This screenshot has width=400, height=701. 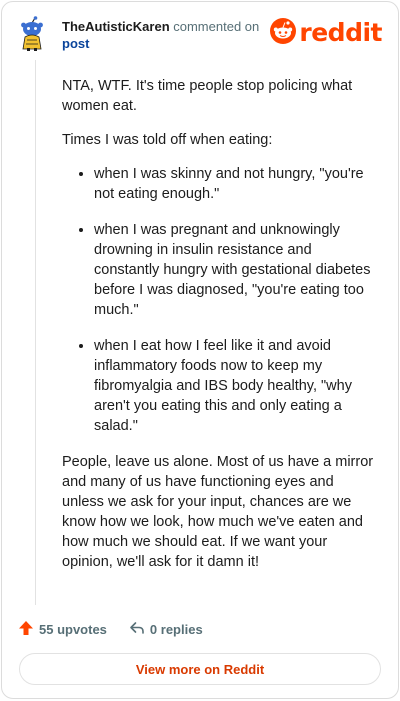 I want to click on commented-on-text: commented on, so click(x=214, y=26).